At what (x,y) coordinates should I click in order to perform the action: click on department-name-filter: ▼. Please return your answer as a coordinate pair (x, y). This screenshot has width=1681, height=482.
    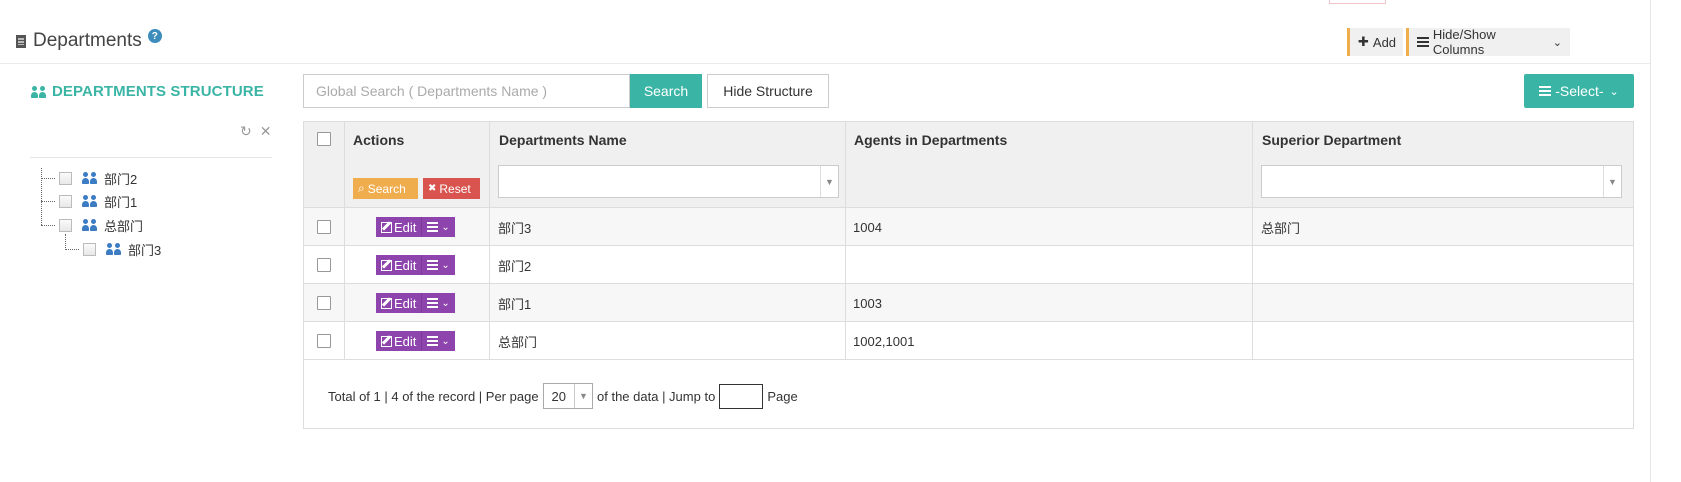
    Looking at the image, I should click on (668, 181).